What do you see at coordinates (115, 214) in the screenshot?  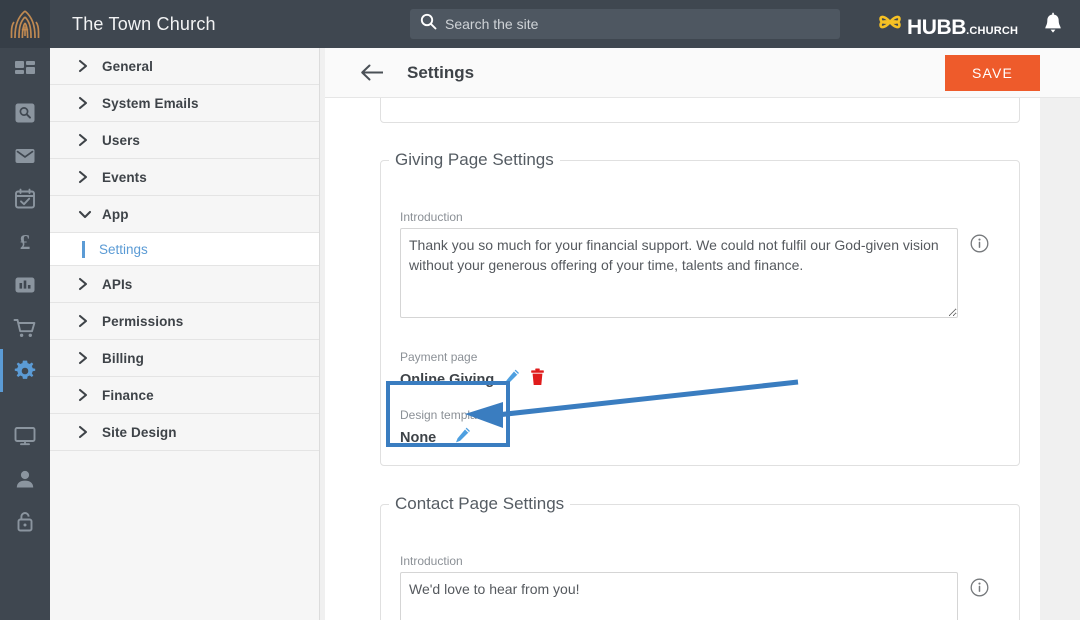 I see `nav-item-label: App` at bounding box center [115, 214].